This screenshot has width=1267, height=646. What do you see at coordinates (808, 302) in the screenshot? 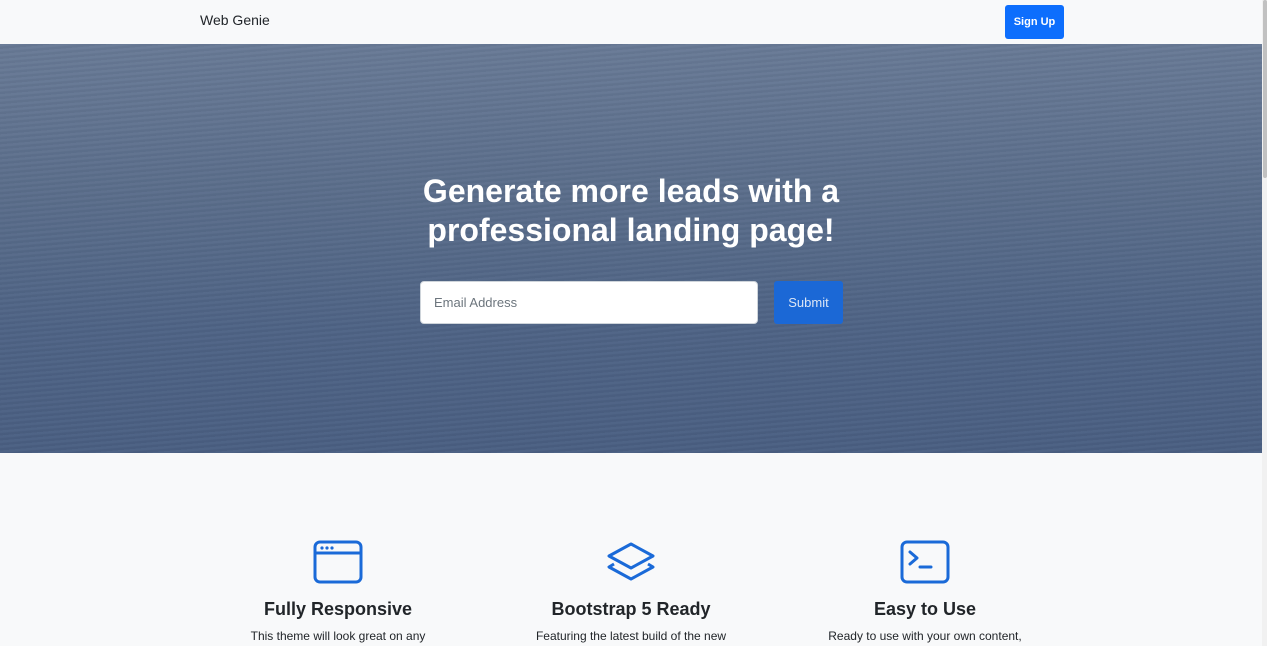
I see `submit-button: Submit` at bounding box center [808, 302].